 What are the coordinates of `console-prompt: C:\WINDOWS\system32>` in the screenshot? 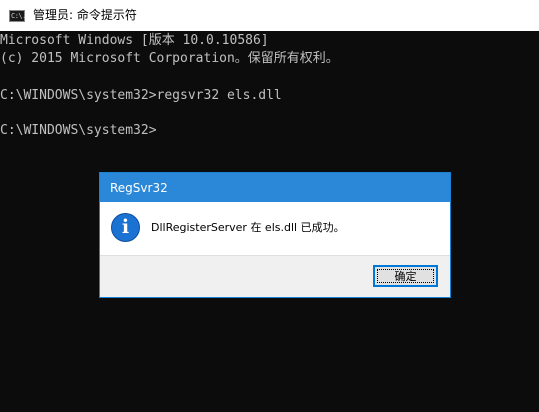 It's located at (78, 130).